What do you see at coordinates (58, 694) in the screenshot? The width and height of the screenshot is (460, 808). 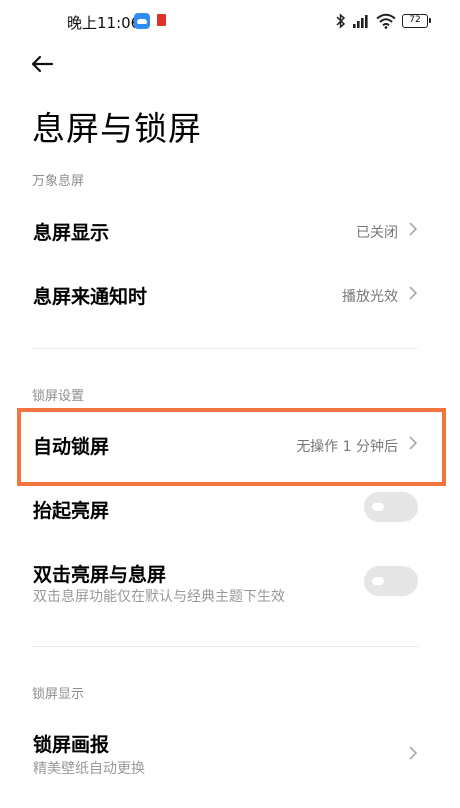 I see `section-label-lock-display: 锁屏显示` at bounding box center [58, 694].